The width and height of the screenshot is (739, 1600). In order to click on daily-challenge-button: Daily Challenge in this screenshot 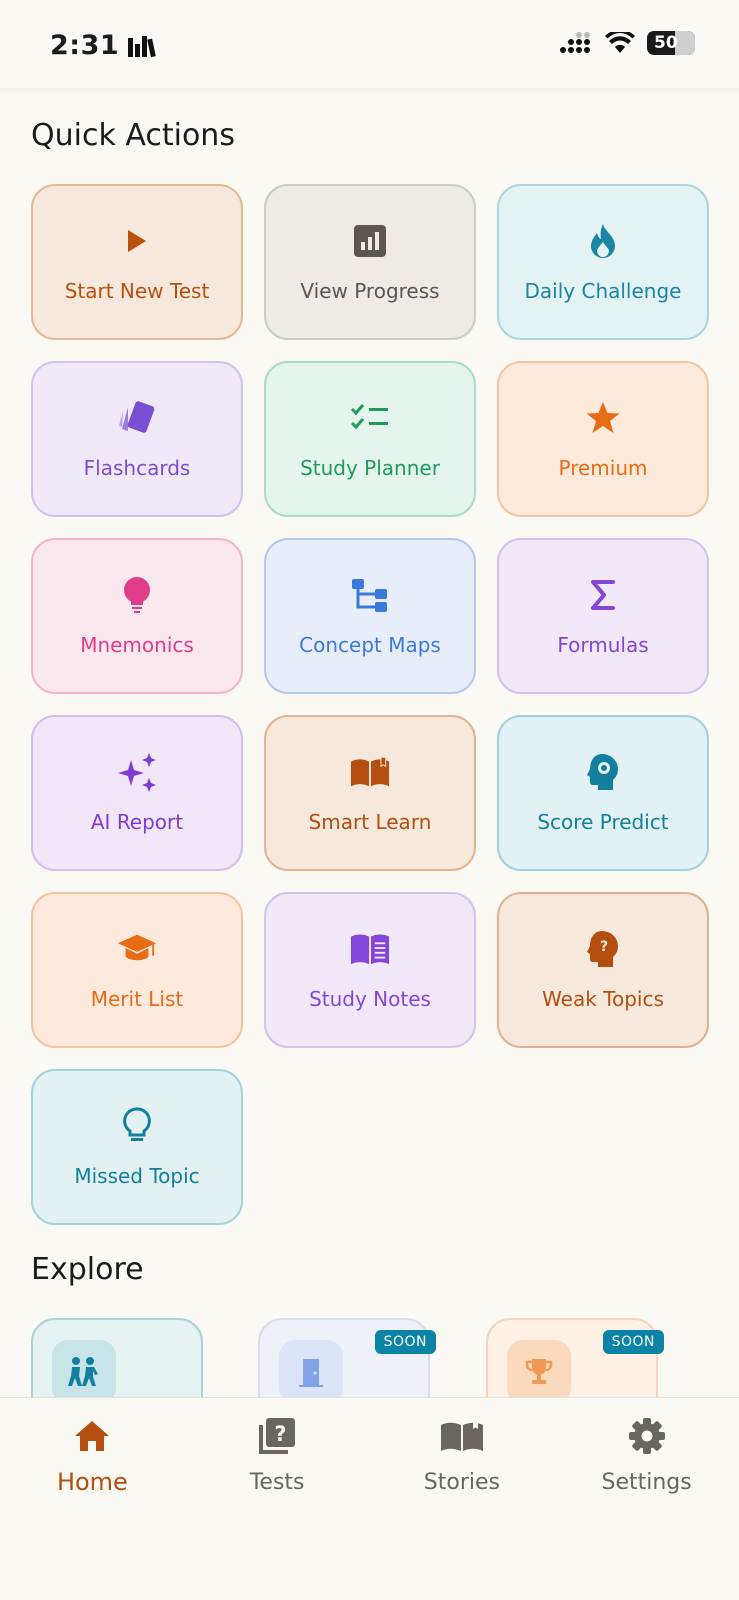, I will do `click(603, 262)`.